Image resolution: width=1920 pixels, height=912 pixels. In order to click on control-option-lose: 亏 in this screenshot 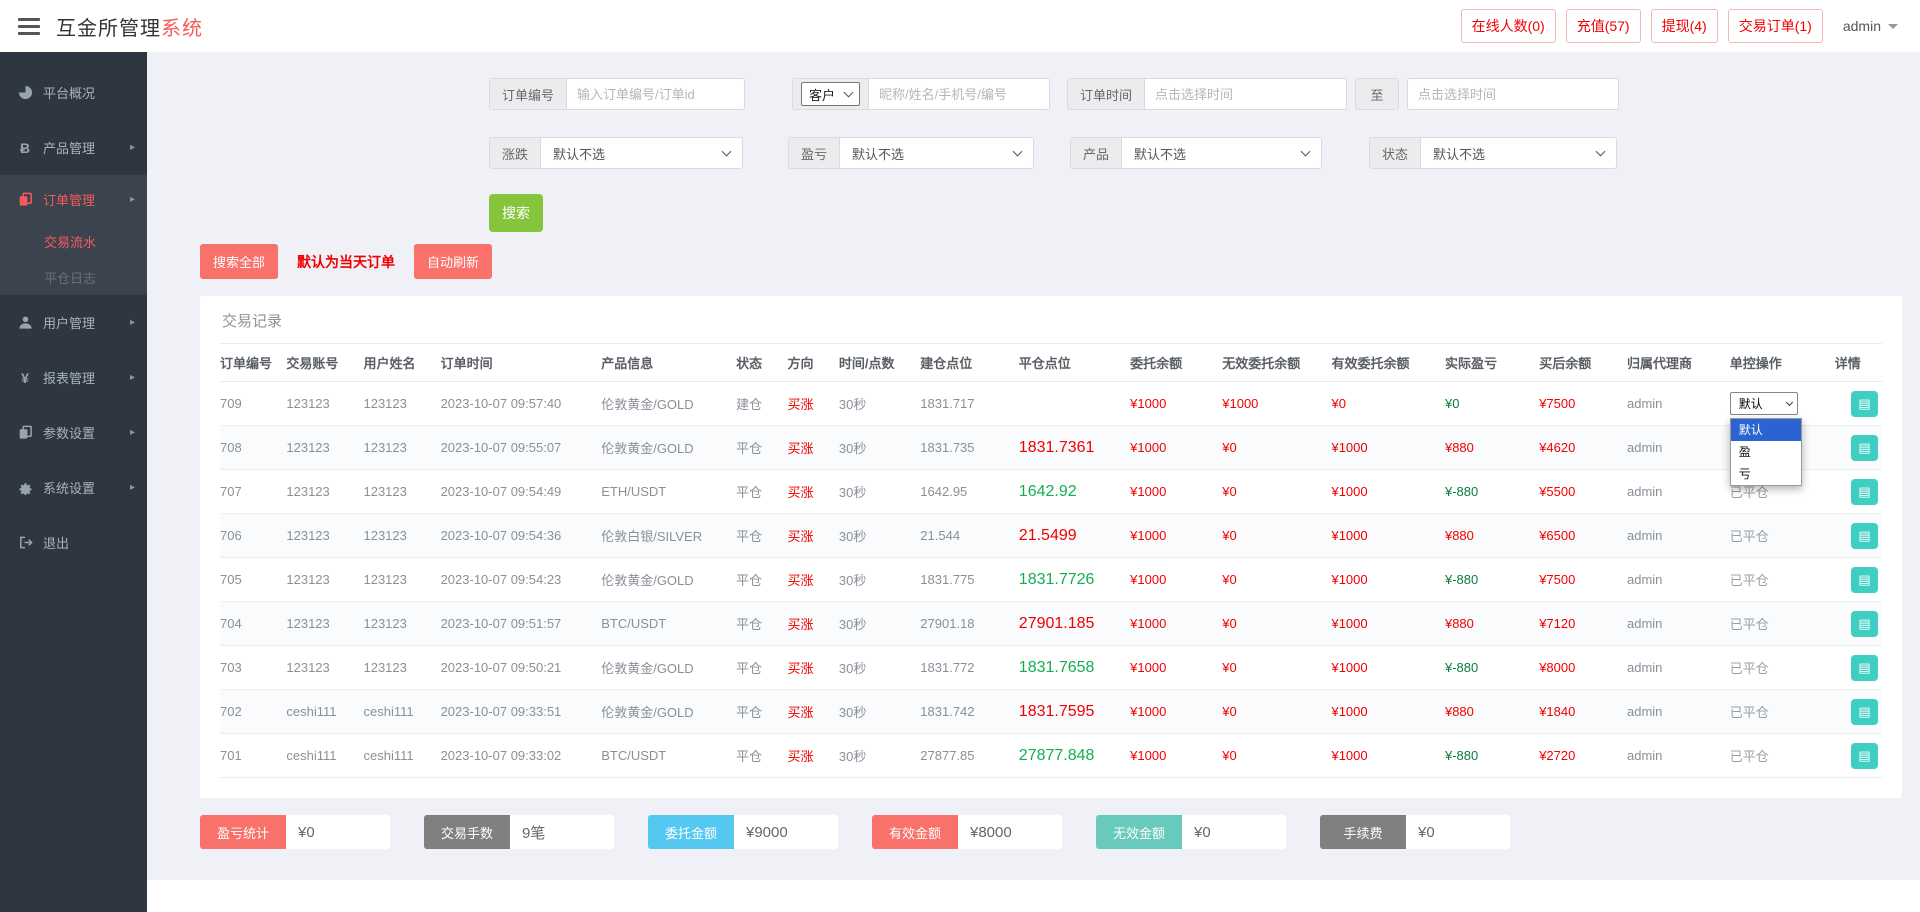, I will do `click(1766, 474)`.